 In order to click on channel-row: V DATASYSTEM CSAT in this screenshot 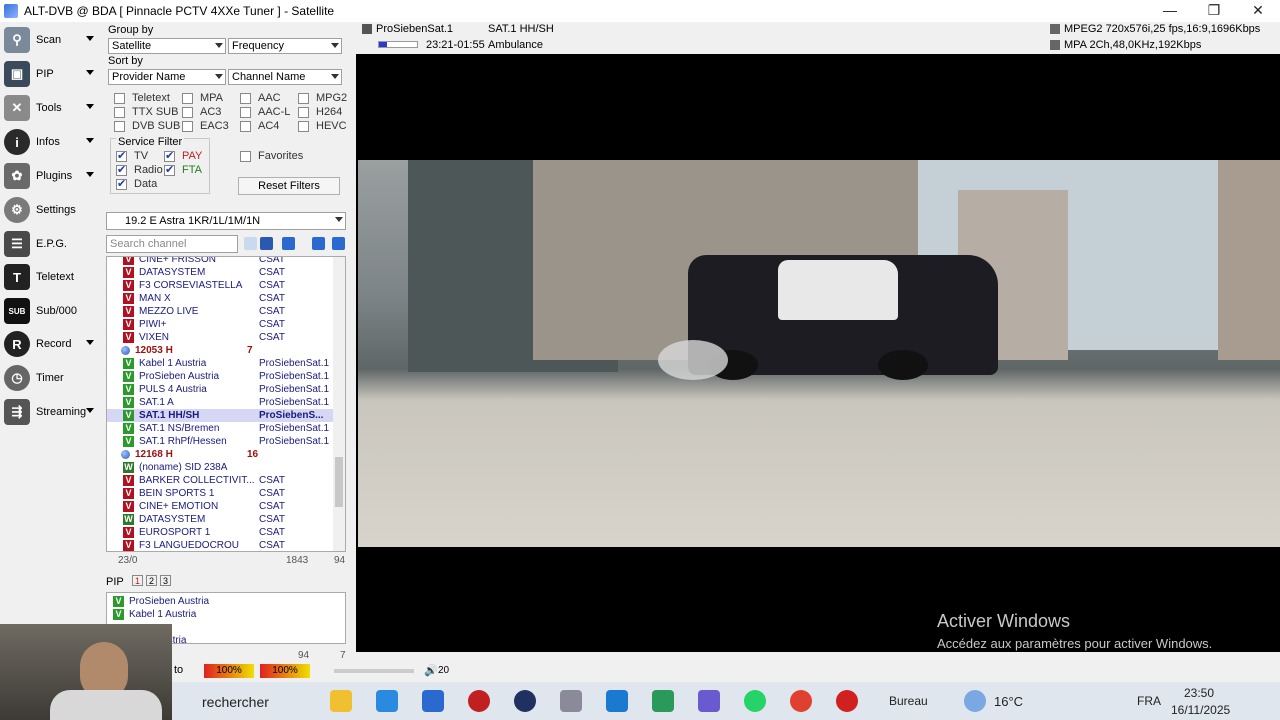, I will do `click(220, 272)`.